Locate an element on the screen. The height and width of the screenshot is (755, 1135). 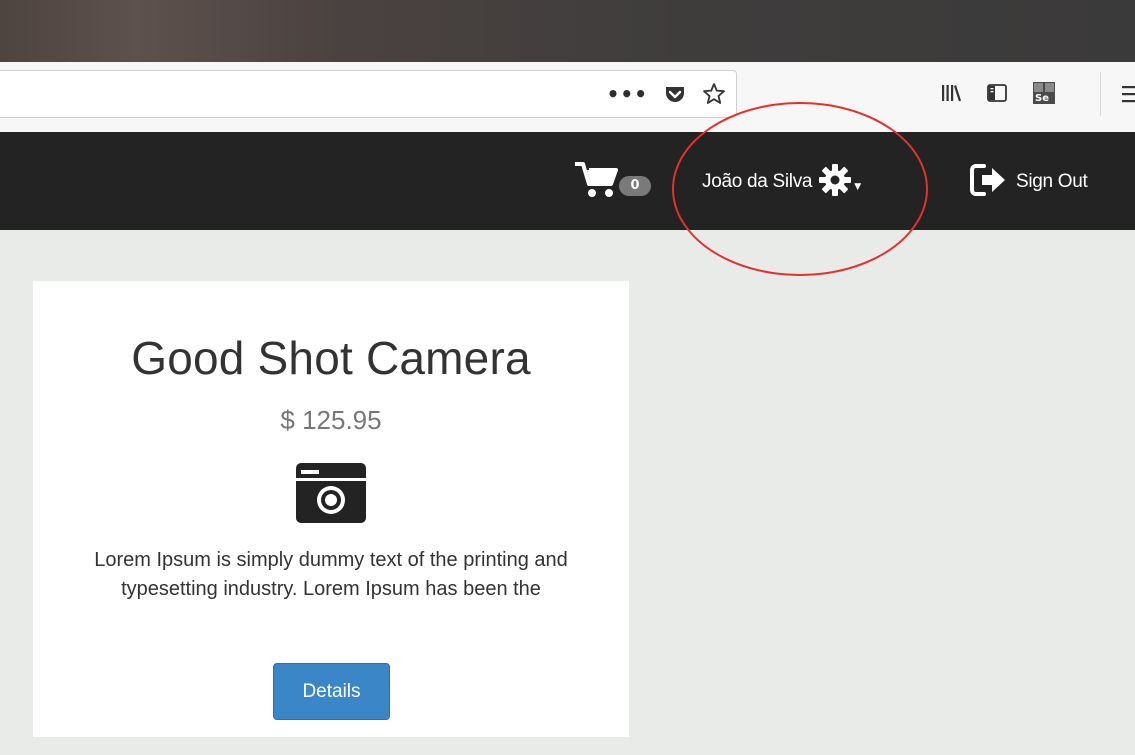
selenium-icon: Se is located at coordinates (1044, 93).